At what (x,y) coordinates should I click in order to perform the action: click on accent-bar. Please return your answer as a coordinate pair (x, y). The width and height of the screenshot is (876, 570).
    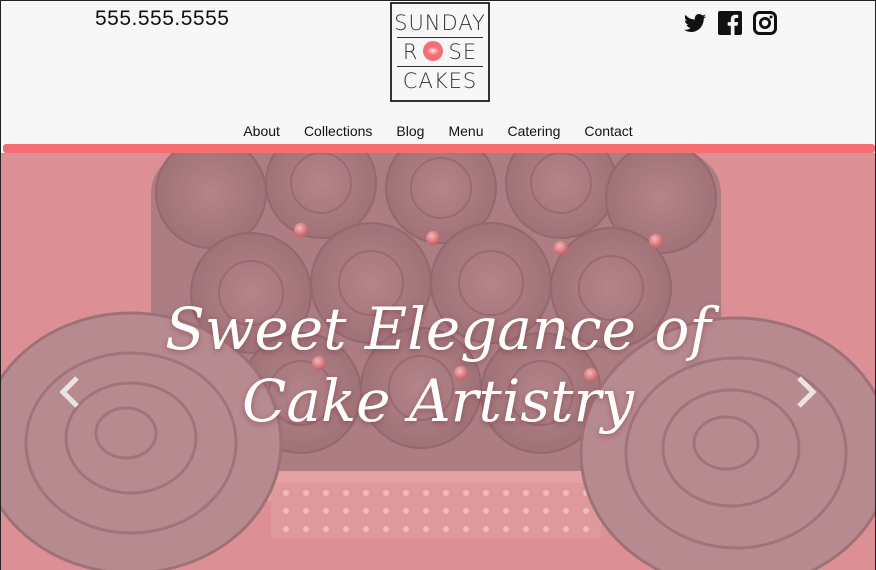
    Looking at the image, I should click on (439, 148).